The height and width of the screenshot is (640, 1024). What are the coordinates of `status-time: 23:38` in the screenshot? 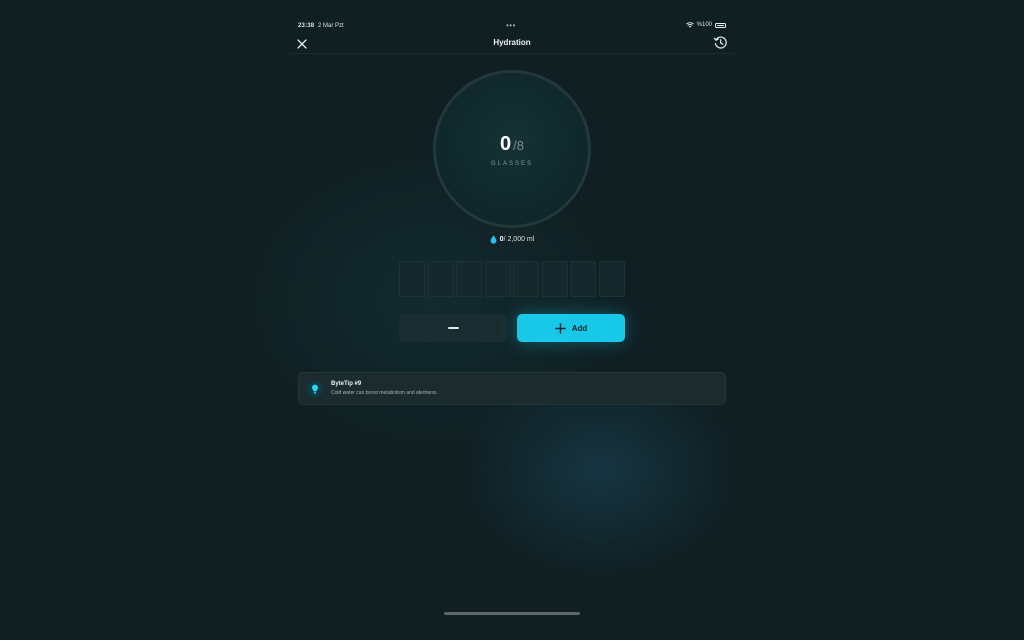 It's located at (306, 26).